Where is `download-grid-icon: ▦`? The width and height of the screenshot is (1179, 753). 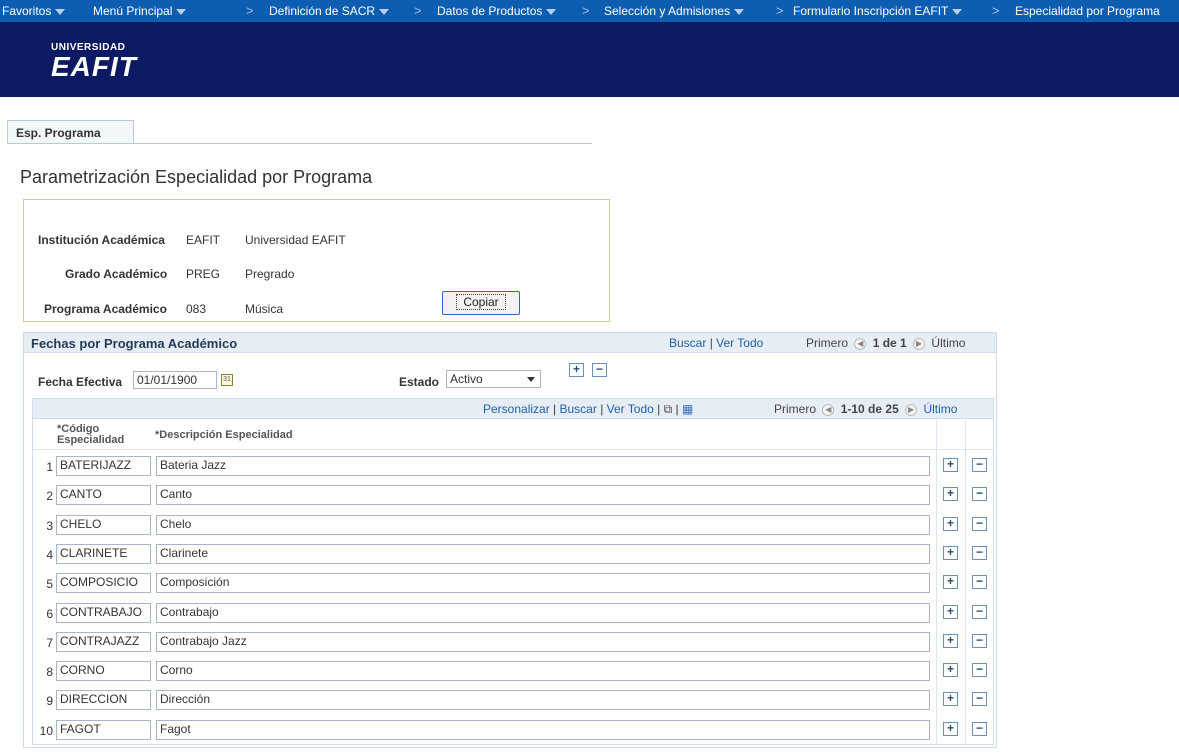
download-grid-icon: ▦ is located at coordinates (687, 409).